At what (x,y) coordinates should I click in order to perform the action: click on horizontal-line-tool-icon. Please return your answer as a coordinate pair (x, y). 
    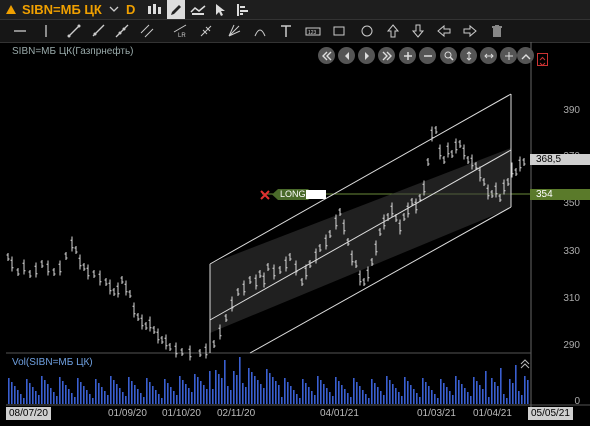
    Looking at the image, I should click on (20, 31).